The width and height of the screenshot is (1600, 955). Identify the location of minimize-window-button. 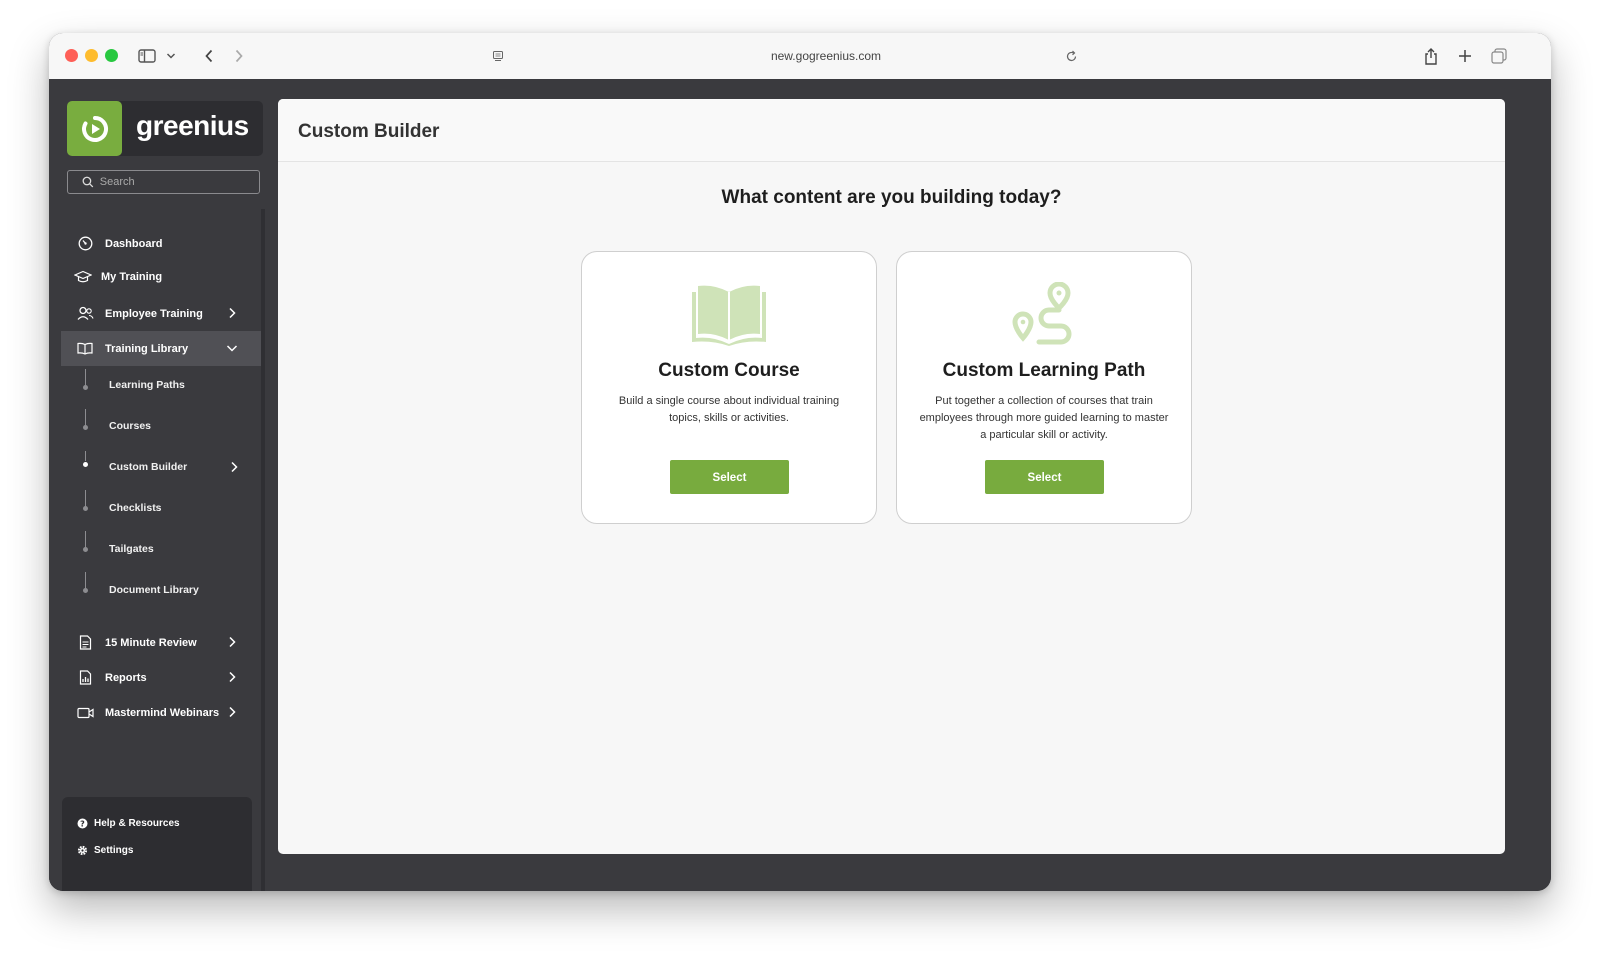
(91, 55).